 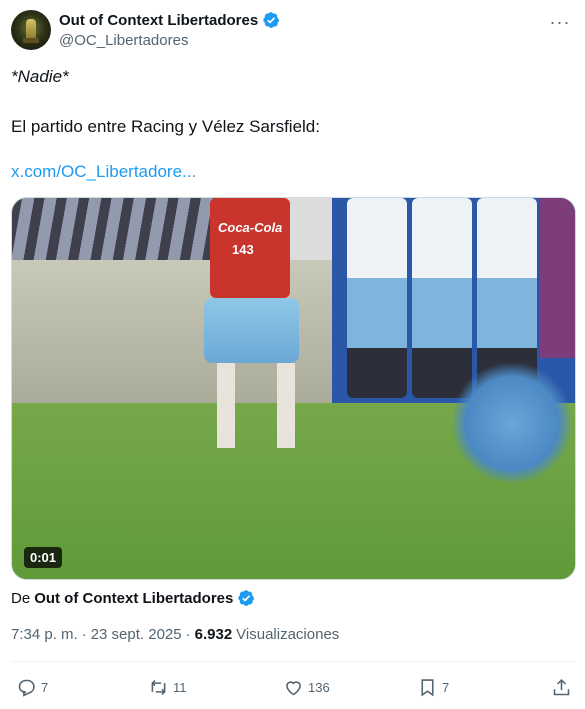 I want to click on source-name: Out of Context Libertadores, so click(x=133, y=598).